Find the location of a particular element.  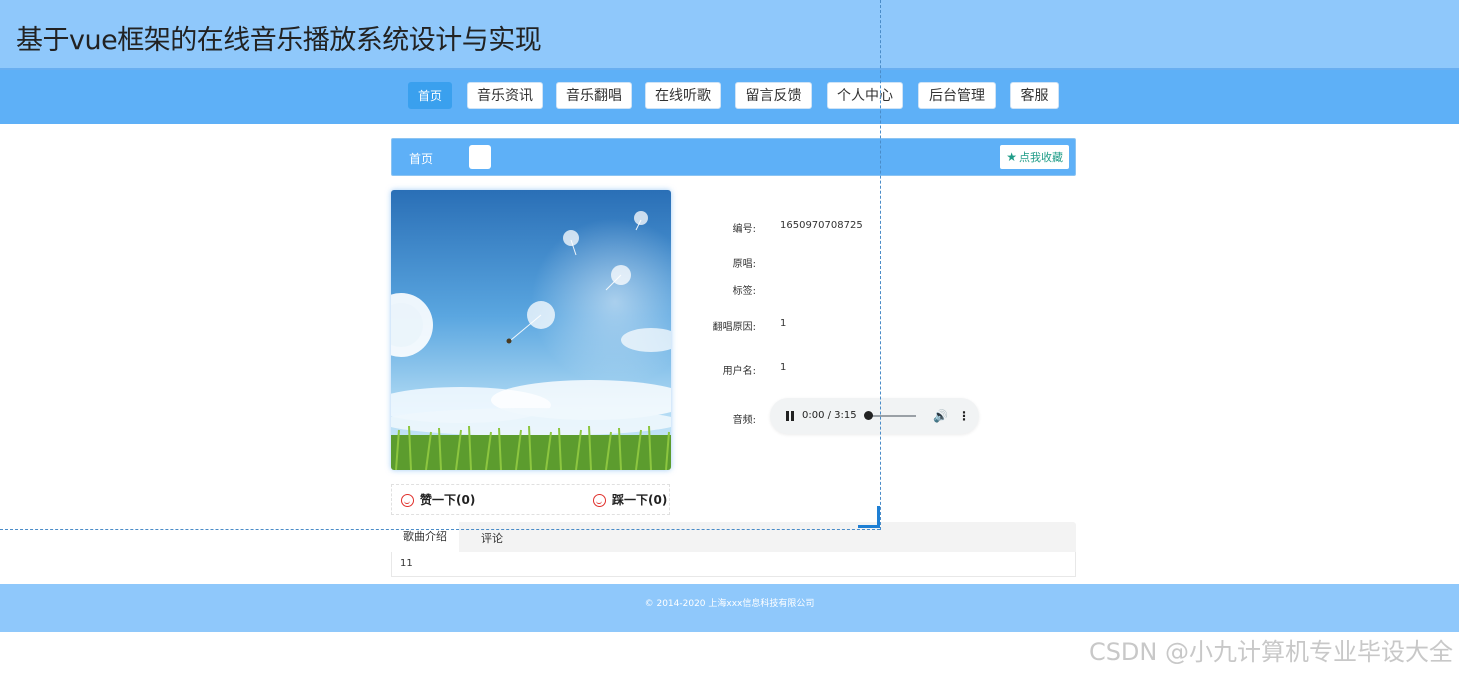

breadcrumb-current is located at coordinates (480, 157).